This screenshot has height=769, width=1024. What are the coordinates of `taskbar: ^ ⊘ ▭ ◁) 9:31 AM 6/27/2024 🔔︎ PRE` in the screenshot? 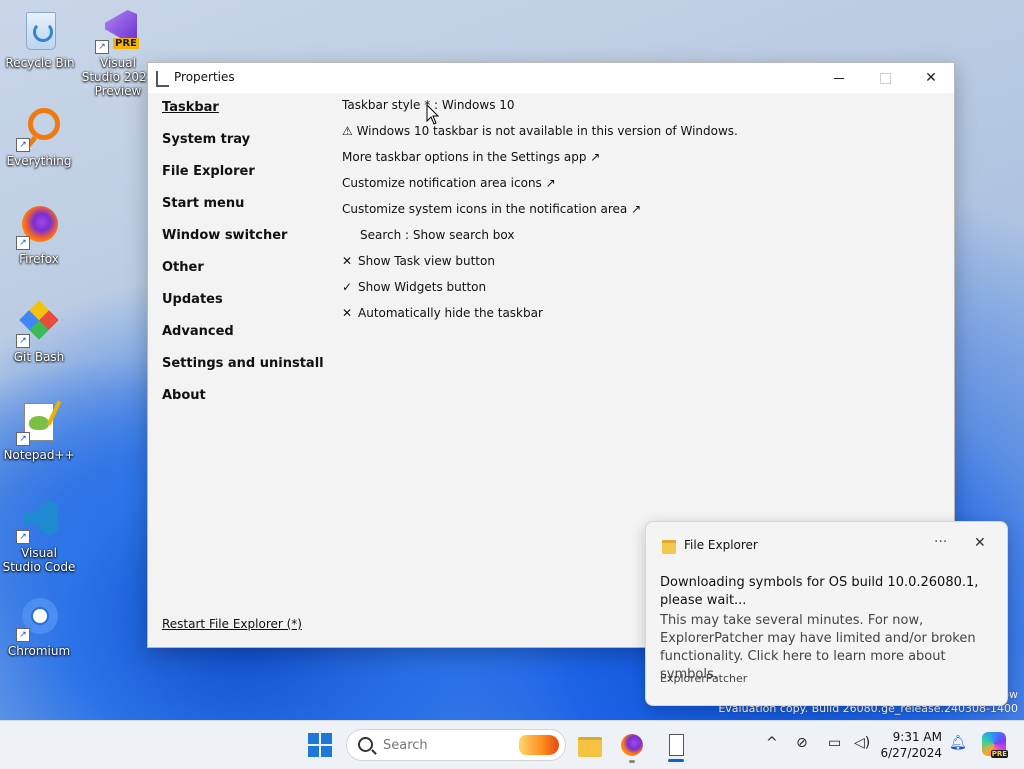 It's located at (512, 744).